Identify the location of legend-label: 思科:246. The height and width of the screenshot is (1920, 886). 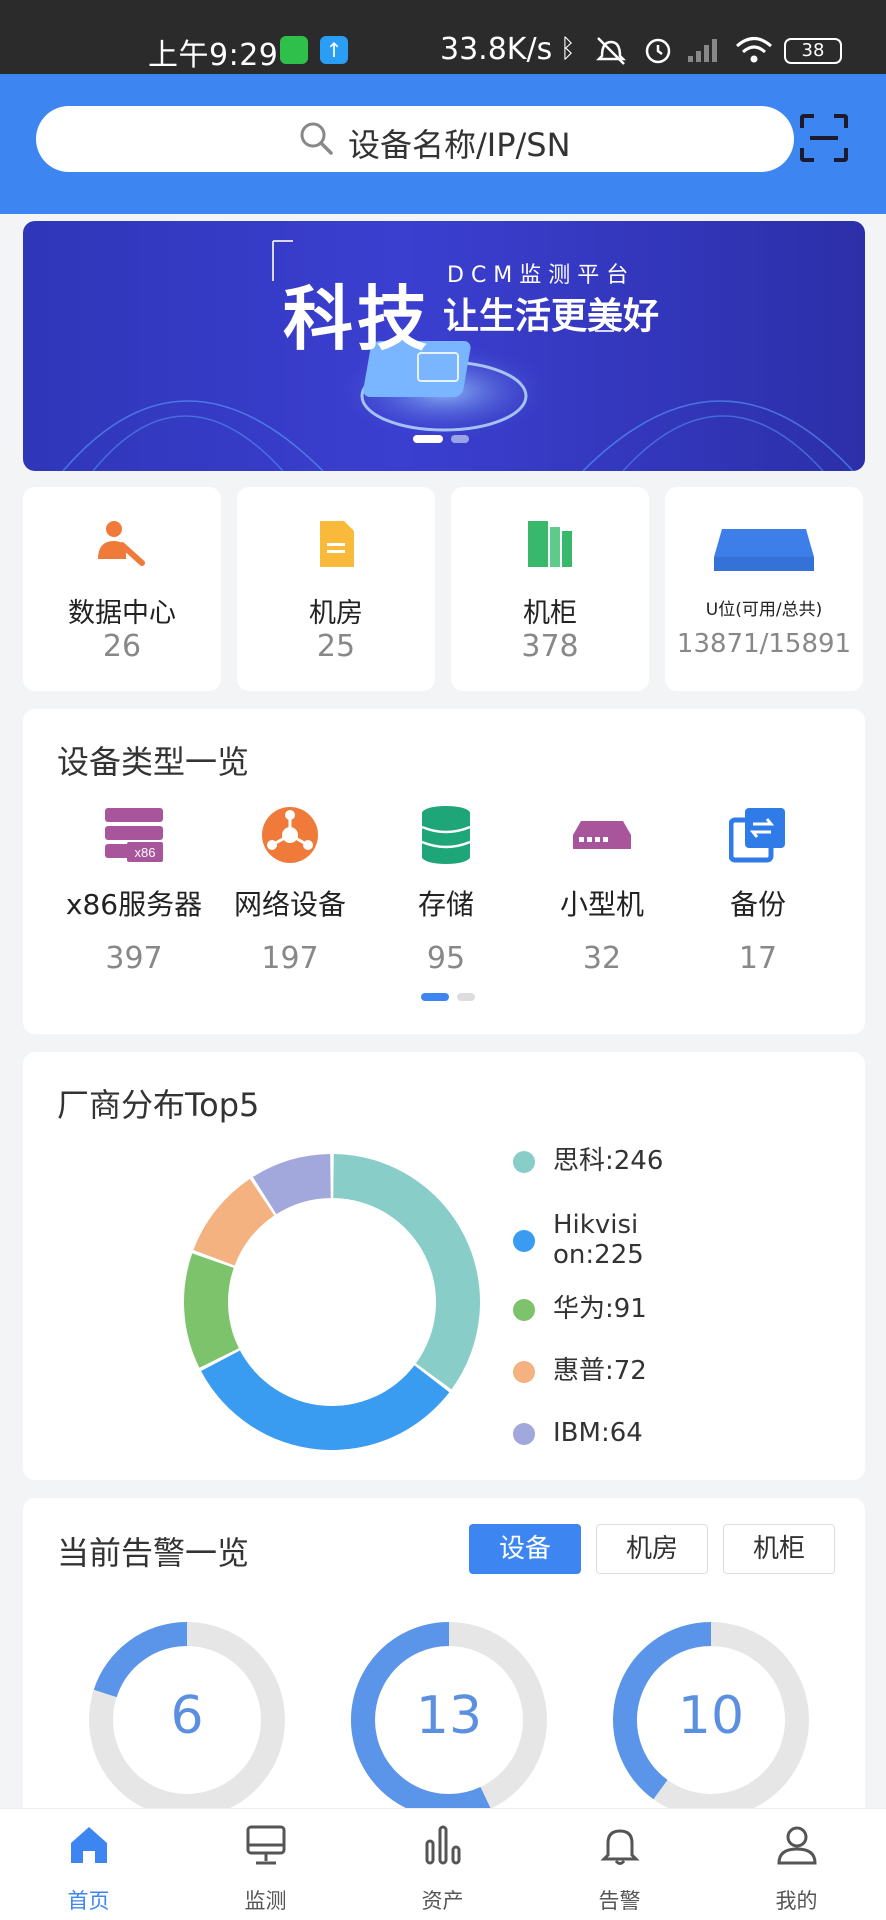
(608, 1161).